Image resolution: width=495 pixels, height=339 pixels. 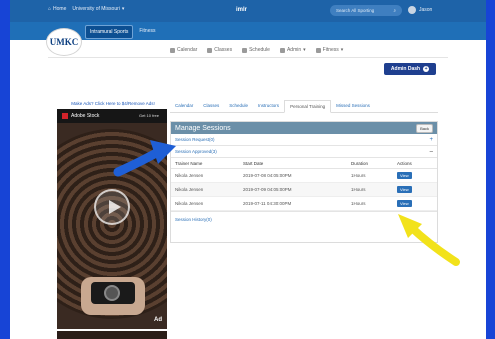 I want to click on panel-header: Manage Sessions Back, so click(x=304, y=128).